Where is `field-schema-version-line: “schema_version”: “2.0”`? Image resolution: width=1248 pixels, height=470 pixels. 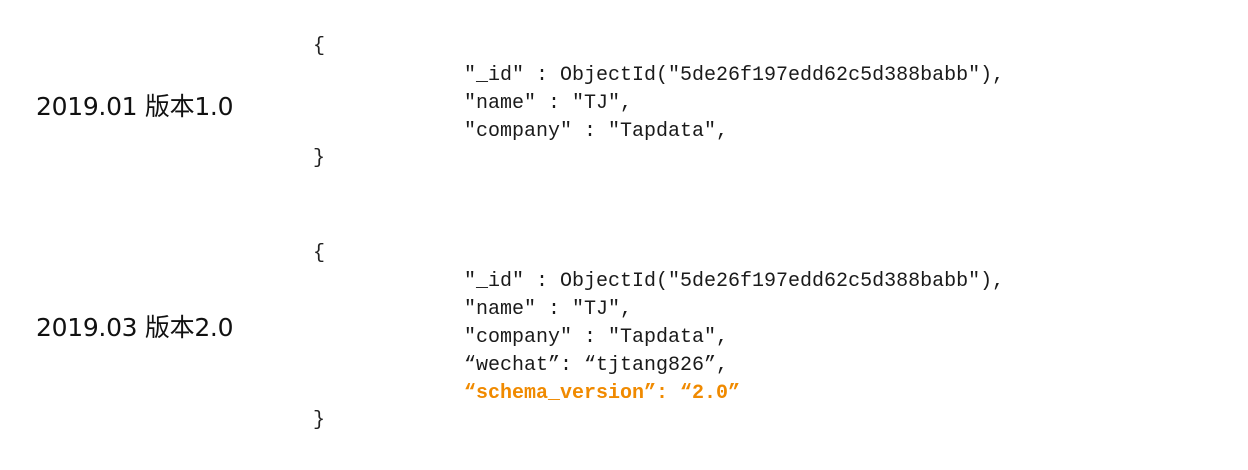
field-schema-version-line: “schema_version”: “2.0” is located at coordinates (602, 393).